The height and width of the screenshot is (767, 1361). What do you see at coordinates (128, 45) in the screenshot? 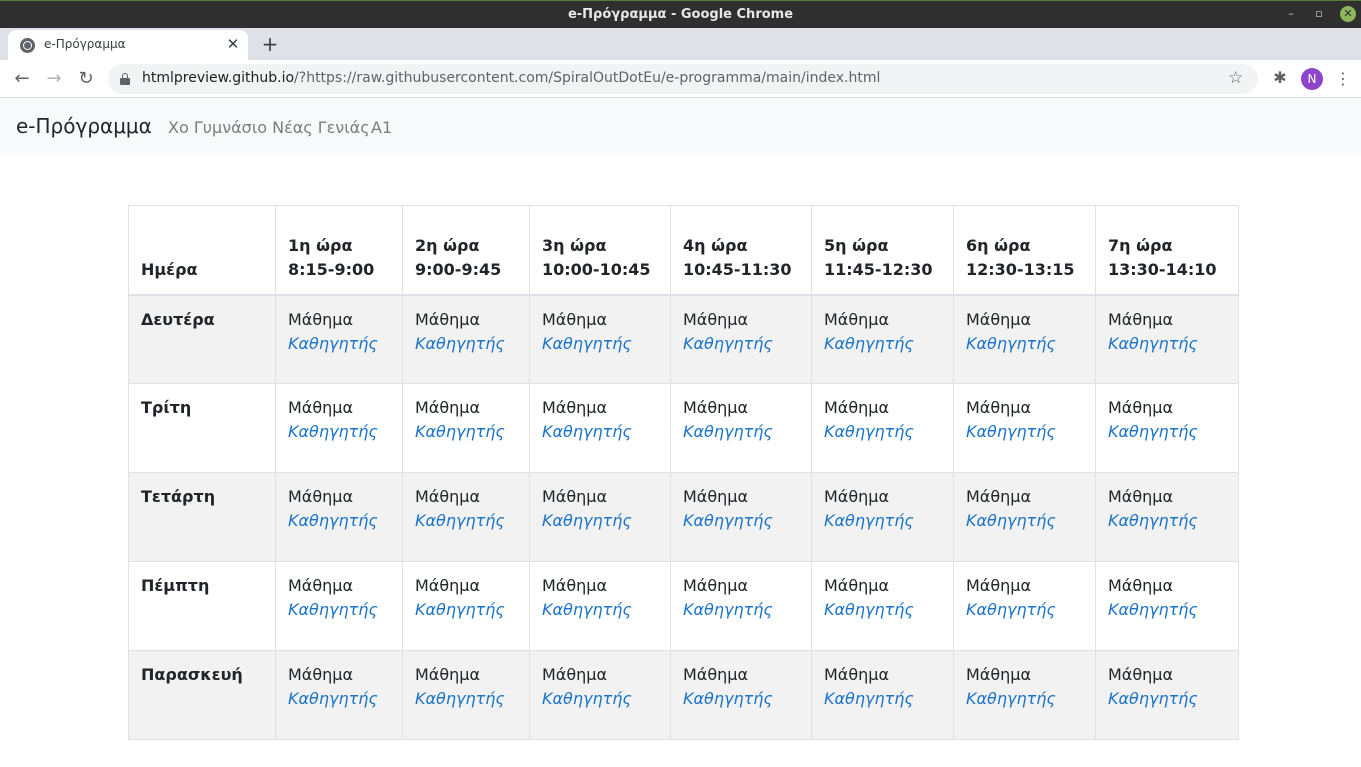
I see `tab-e-programma: e-Πρόγραμμα ✕` at bounding box center [128, 45].